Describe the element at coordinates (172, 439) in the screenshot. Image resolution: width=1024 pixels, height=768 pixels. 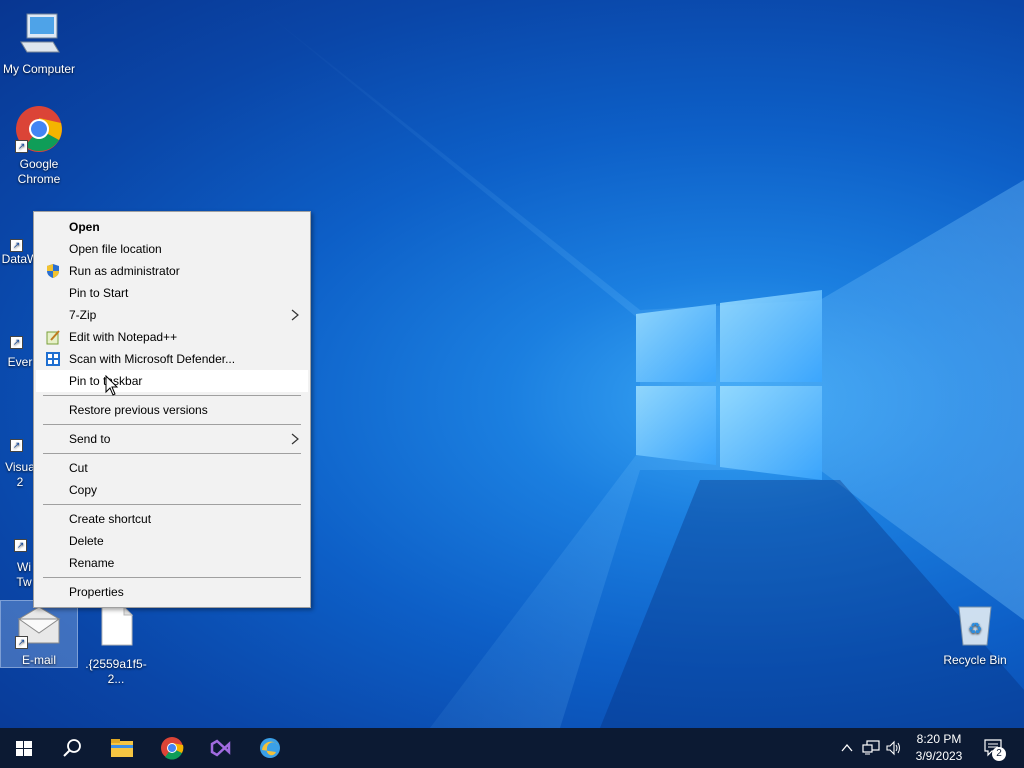
I see `menu-item-send-to: Send to` at that location.